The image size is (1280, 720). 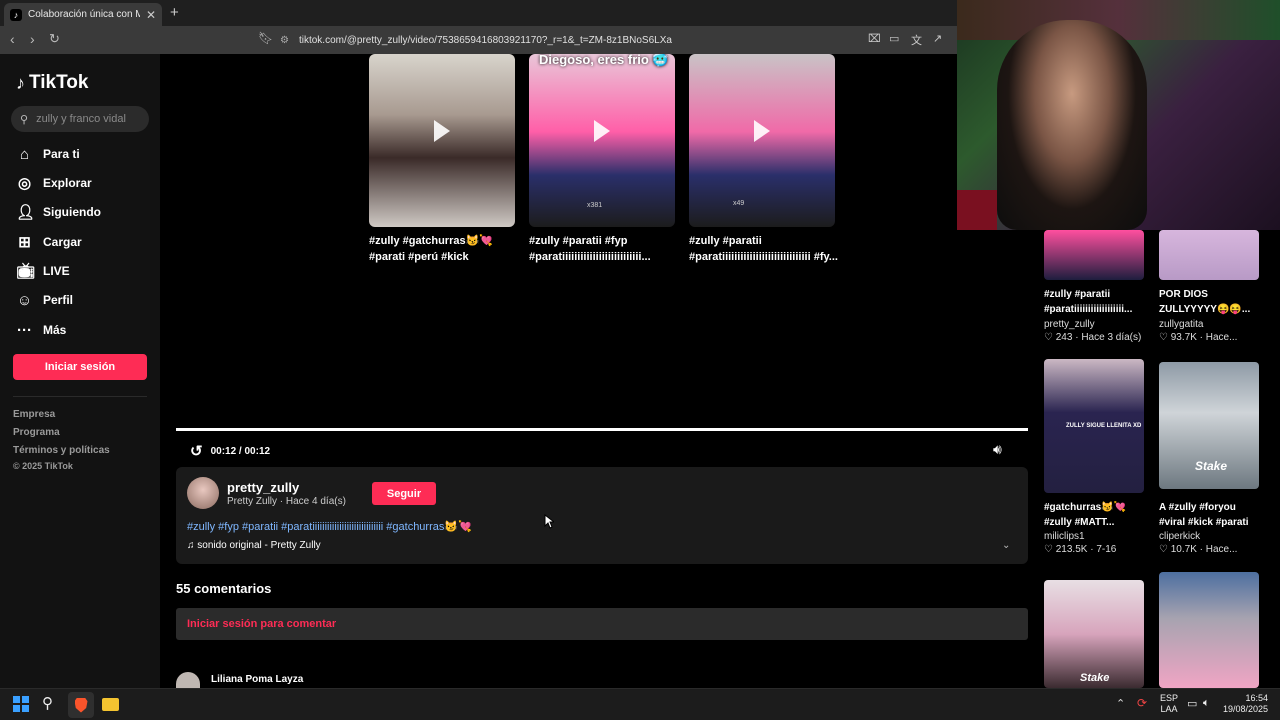 What do you see at coordinates (916, 40) in the screenshot?
I see `translate-icon: 文` at bounding box center [916, 40].